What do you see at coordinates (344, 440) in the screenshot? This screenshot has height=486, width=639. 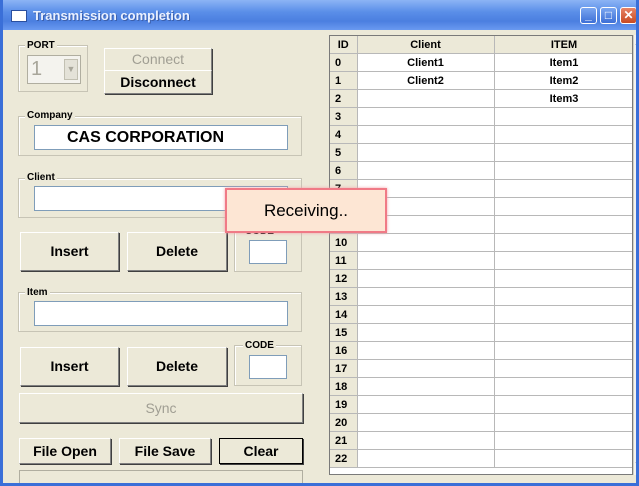 I see `cell-id: 21` at bounding box center [344, 440].